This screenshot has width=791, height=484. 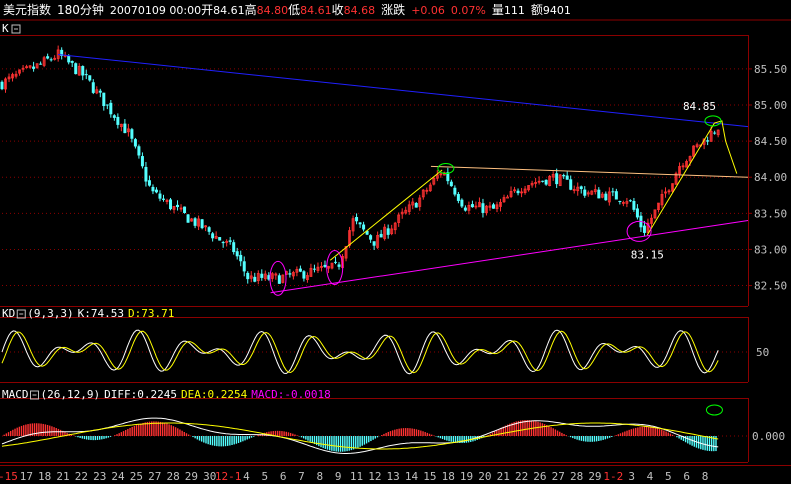 What do you see at coordinates (80, 9) in the screenshot?
I see `period-label: 180分钟` at bounding box center [80, 9].